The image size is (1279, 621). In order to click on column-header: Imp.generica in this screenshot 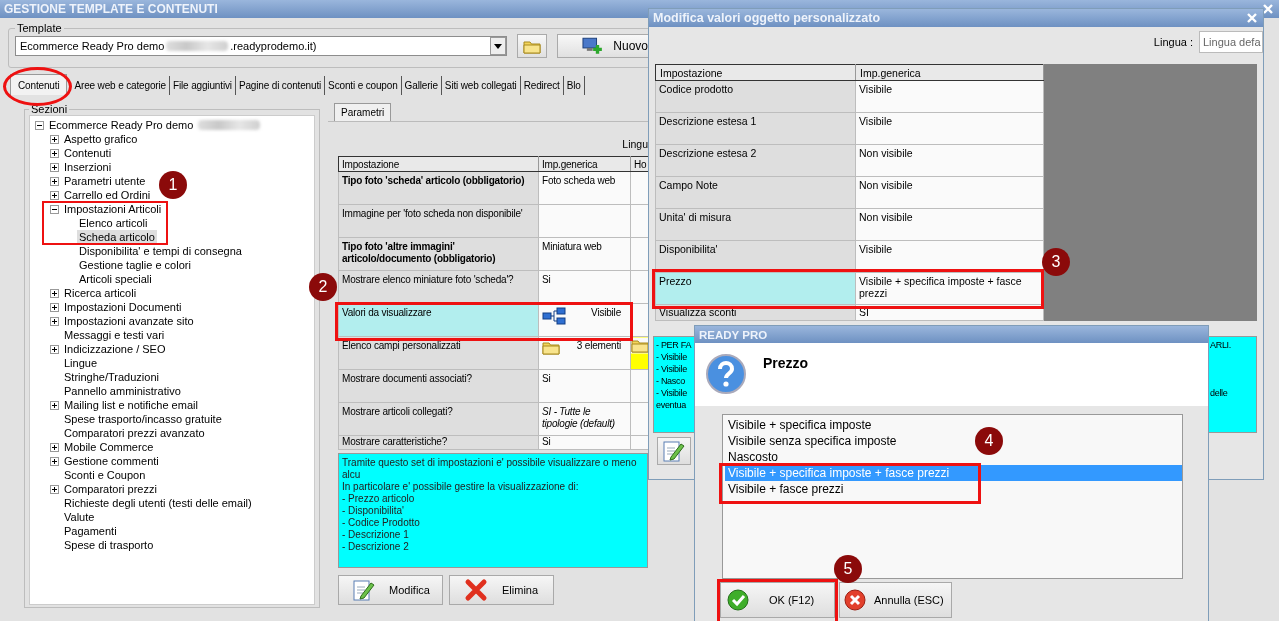, I will do `click(949, 72)`.